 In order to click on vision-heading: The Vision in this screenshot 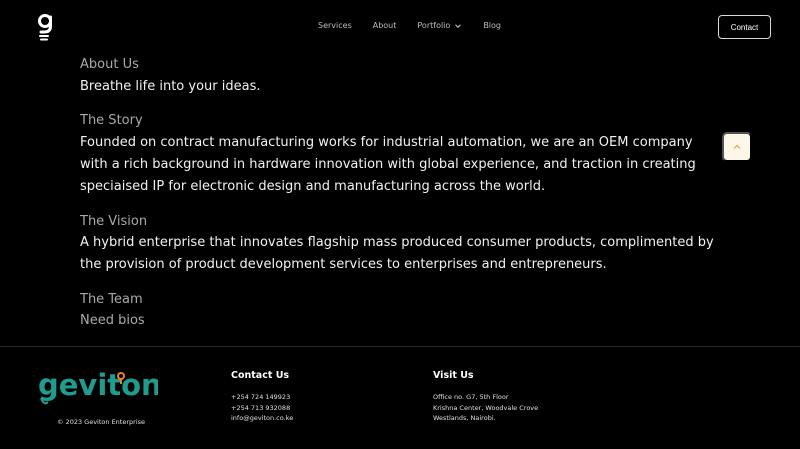, I will do `click(114, 221)`.